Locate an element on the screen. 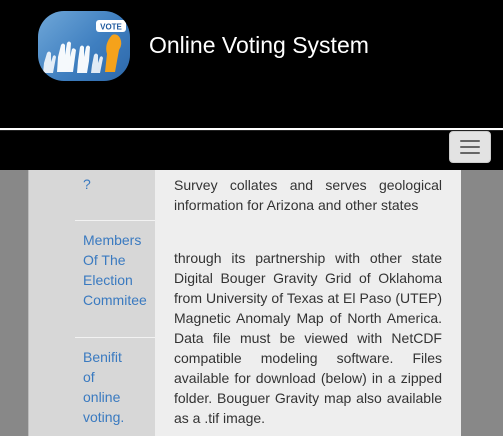 This screenshot has width=503, height=436. sidebar-item-benifit: Benifit of online voting. is located at coordinates (109, 387).